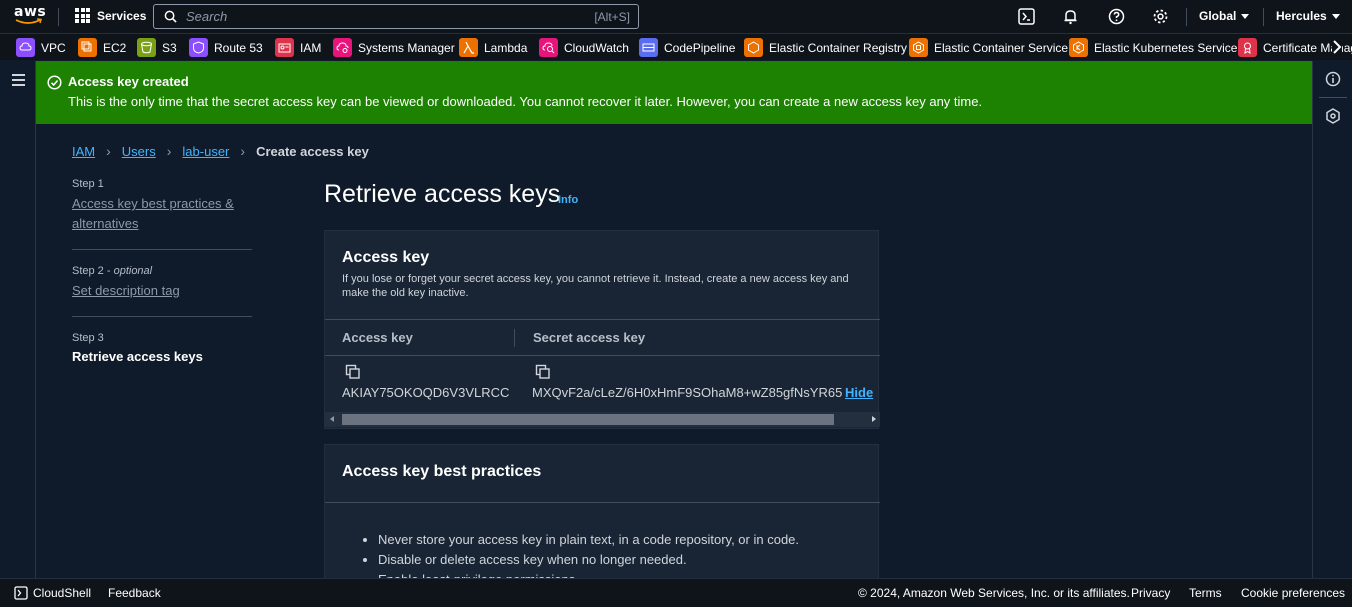 The image size is (1352, 607). Describe the element at coordinates (112, 271) in the screenshot. I see `step-2-label: Step 2 - optional` at that location.